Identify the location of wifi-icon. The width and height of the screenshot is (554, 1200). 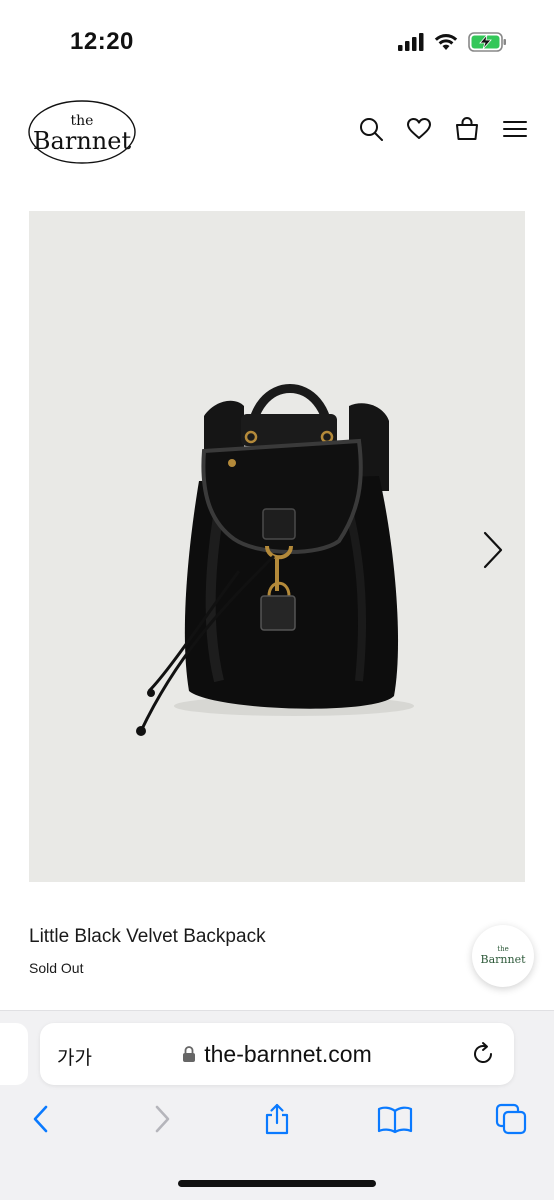
(446, 42).